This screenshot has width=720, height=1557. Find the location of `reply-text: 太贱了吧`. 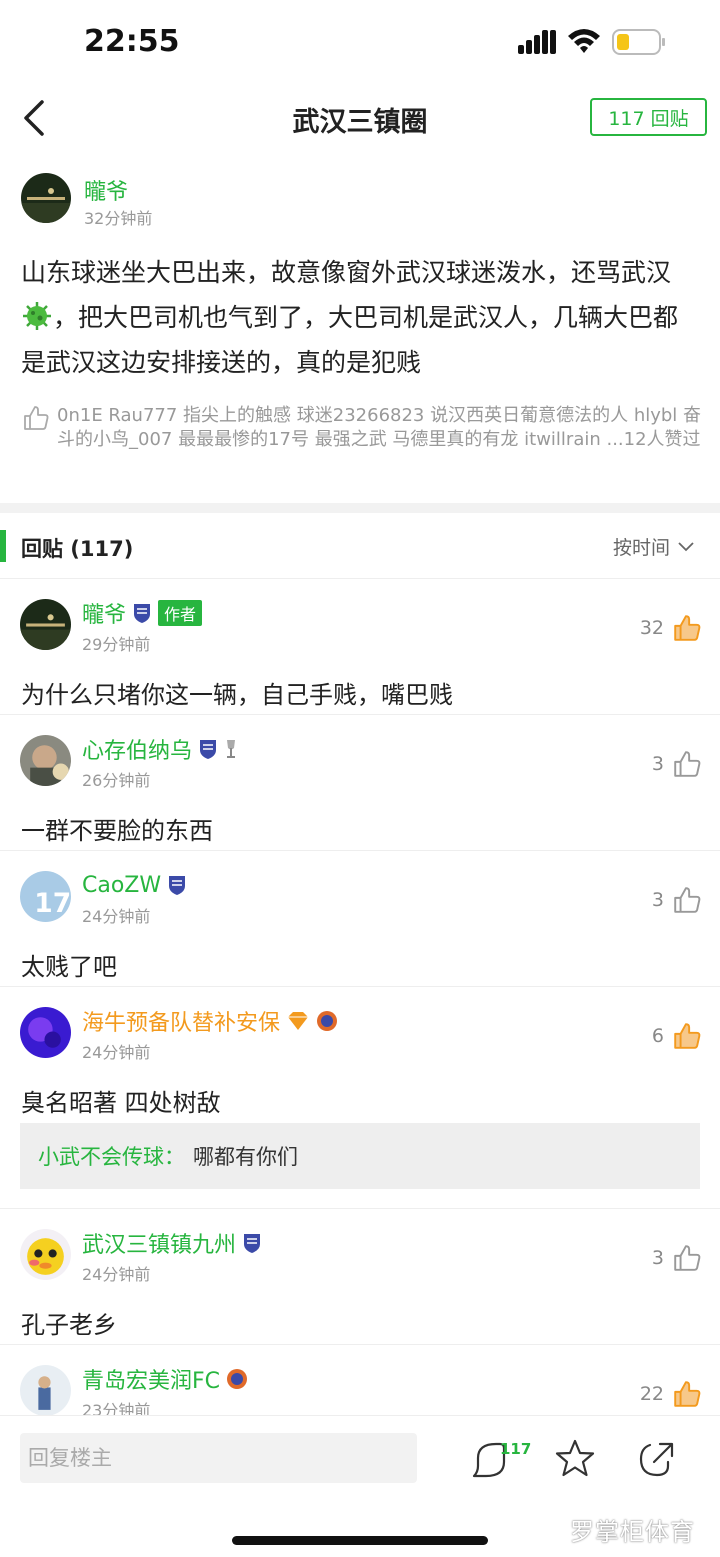

reply-text: 太贱了吧 is located at coordinates (69, 967).